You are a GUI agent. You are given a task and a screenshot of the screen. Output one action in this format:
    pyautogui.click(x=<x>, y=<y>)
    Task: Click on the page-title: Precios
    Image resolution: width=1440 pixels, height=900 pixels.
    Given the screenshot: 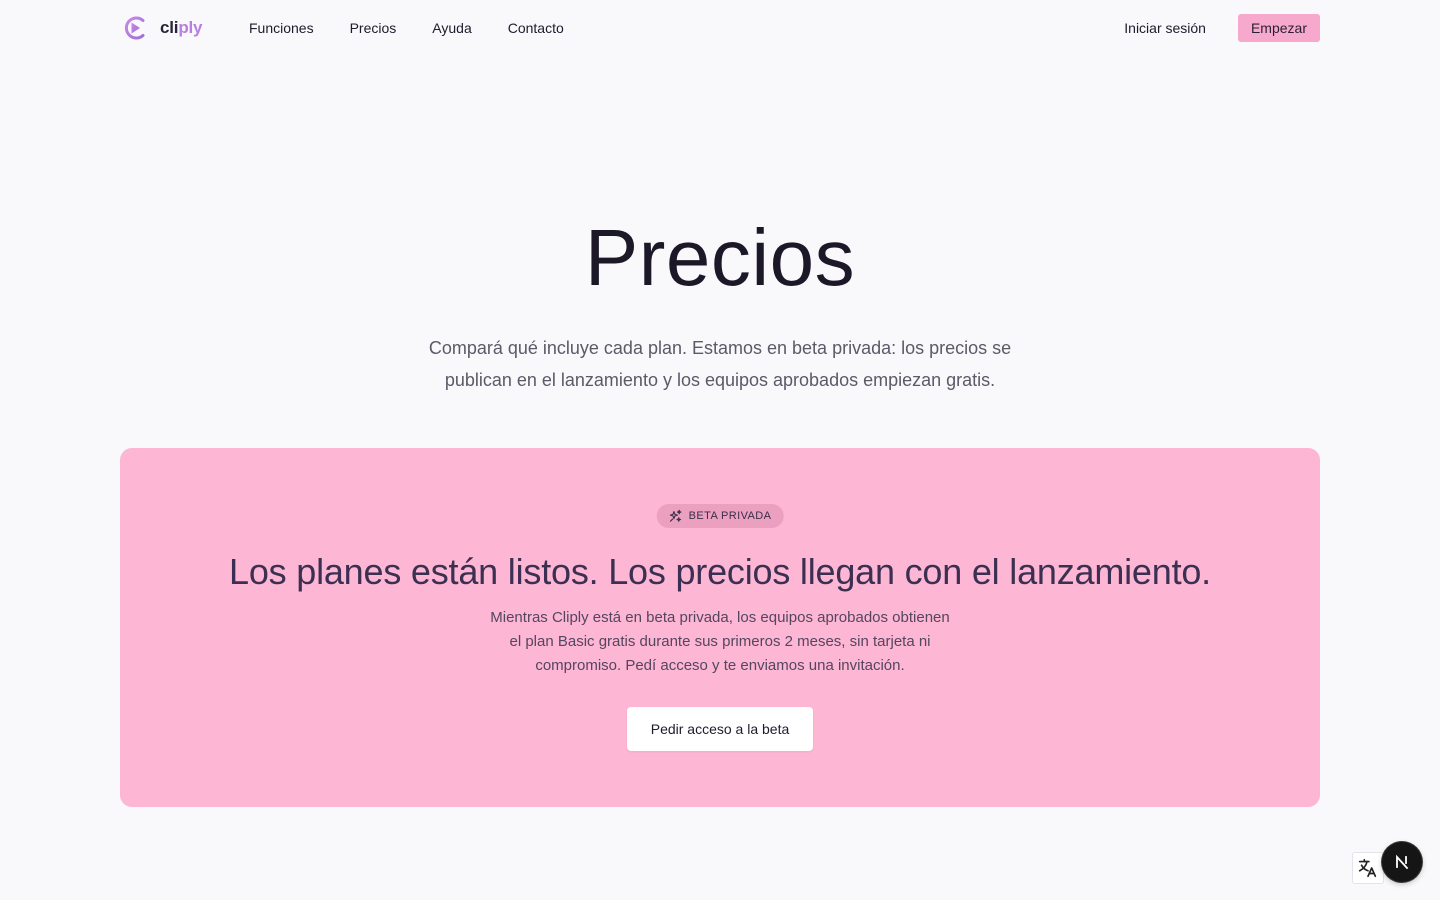 What is the action you would take?
    pyautogui.click(x=720, y=257)
    